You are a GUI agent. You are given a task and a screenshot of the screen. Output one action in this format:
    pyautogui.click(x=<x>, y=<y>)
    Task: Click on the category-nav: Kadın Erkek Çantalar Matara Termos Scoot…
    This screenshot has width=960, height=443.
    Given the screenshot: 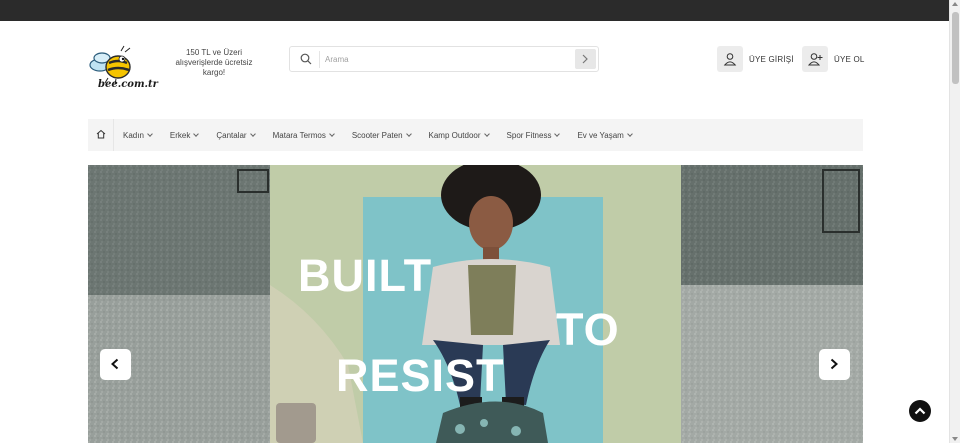 What is the action you would take?
    pyautogui.click(x=475, y=135)
    